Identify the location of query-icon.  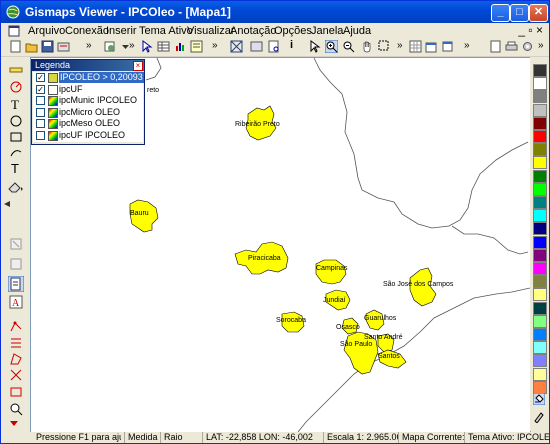
(196, 46).